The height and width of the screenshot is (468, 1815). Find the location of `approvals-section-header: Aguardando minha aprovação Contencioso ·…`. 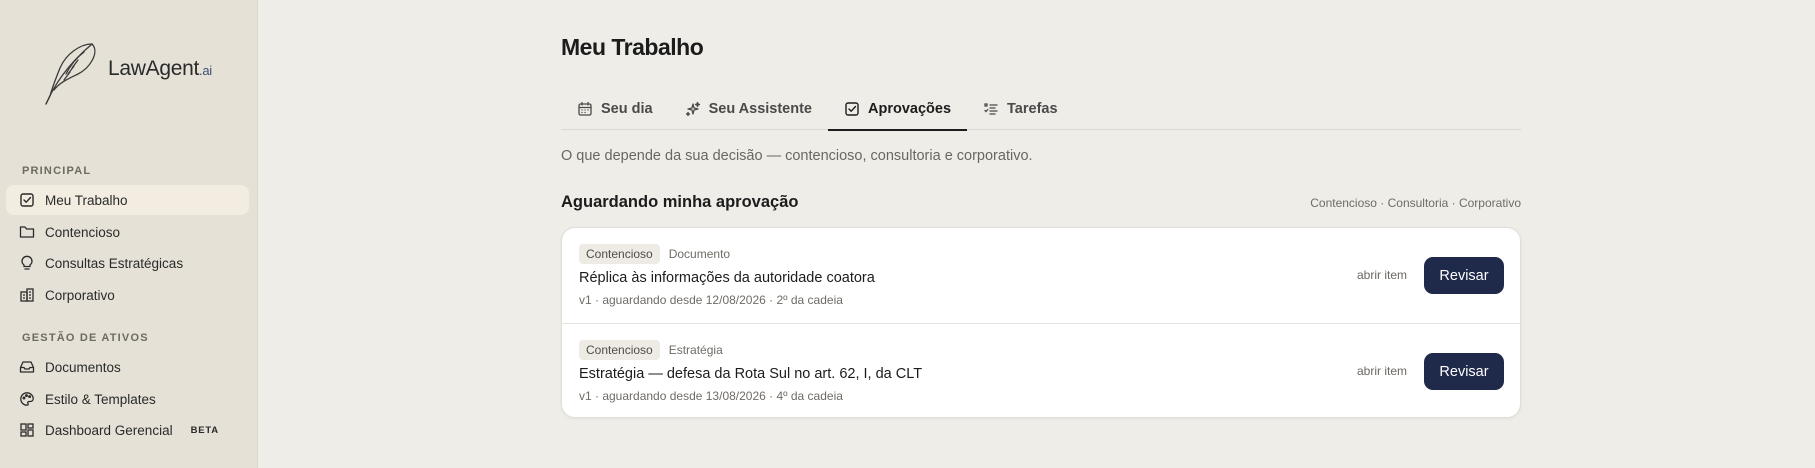

approvals-section-header: Aguardando minha aprovação Contencioso ·… is located at coordinates (1041, 202).